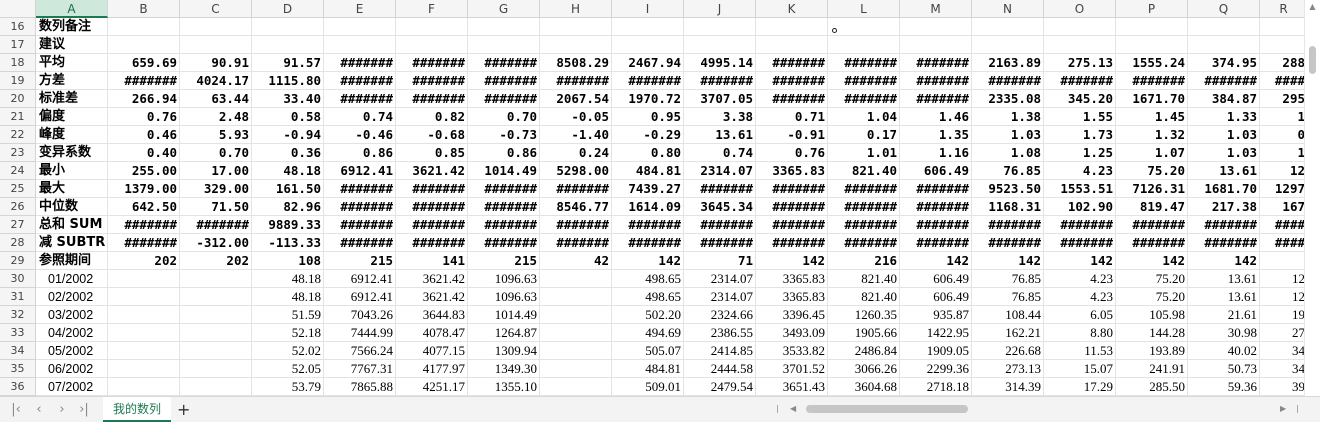  Describe the element at coordinates (1224, 207) in the screenshot. I see `cell-q26: 217.38` at that location.